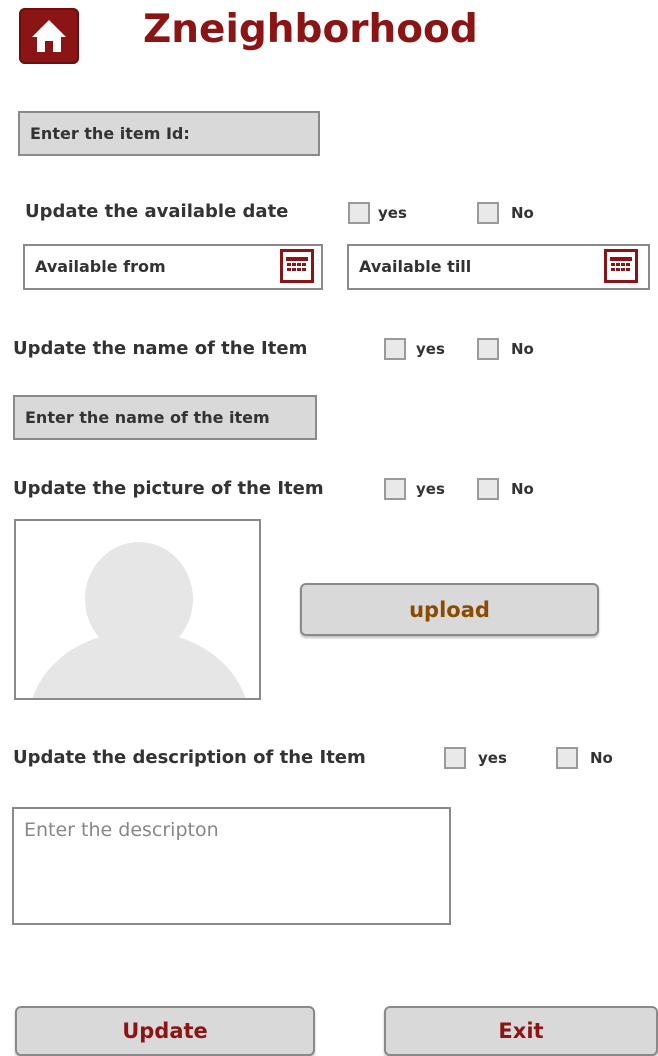 The image size is (658, 1056). I want to click on home-icon, so click(49, 36).